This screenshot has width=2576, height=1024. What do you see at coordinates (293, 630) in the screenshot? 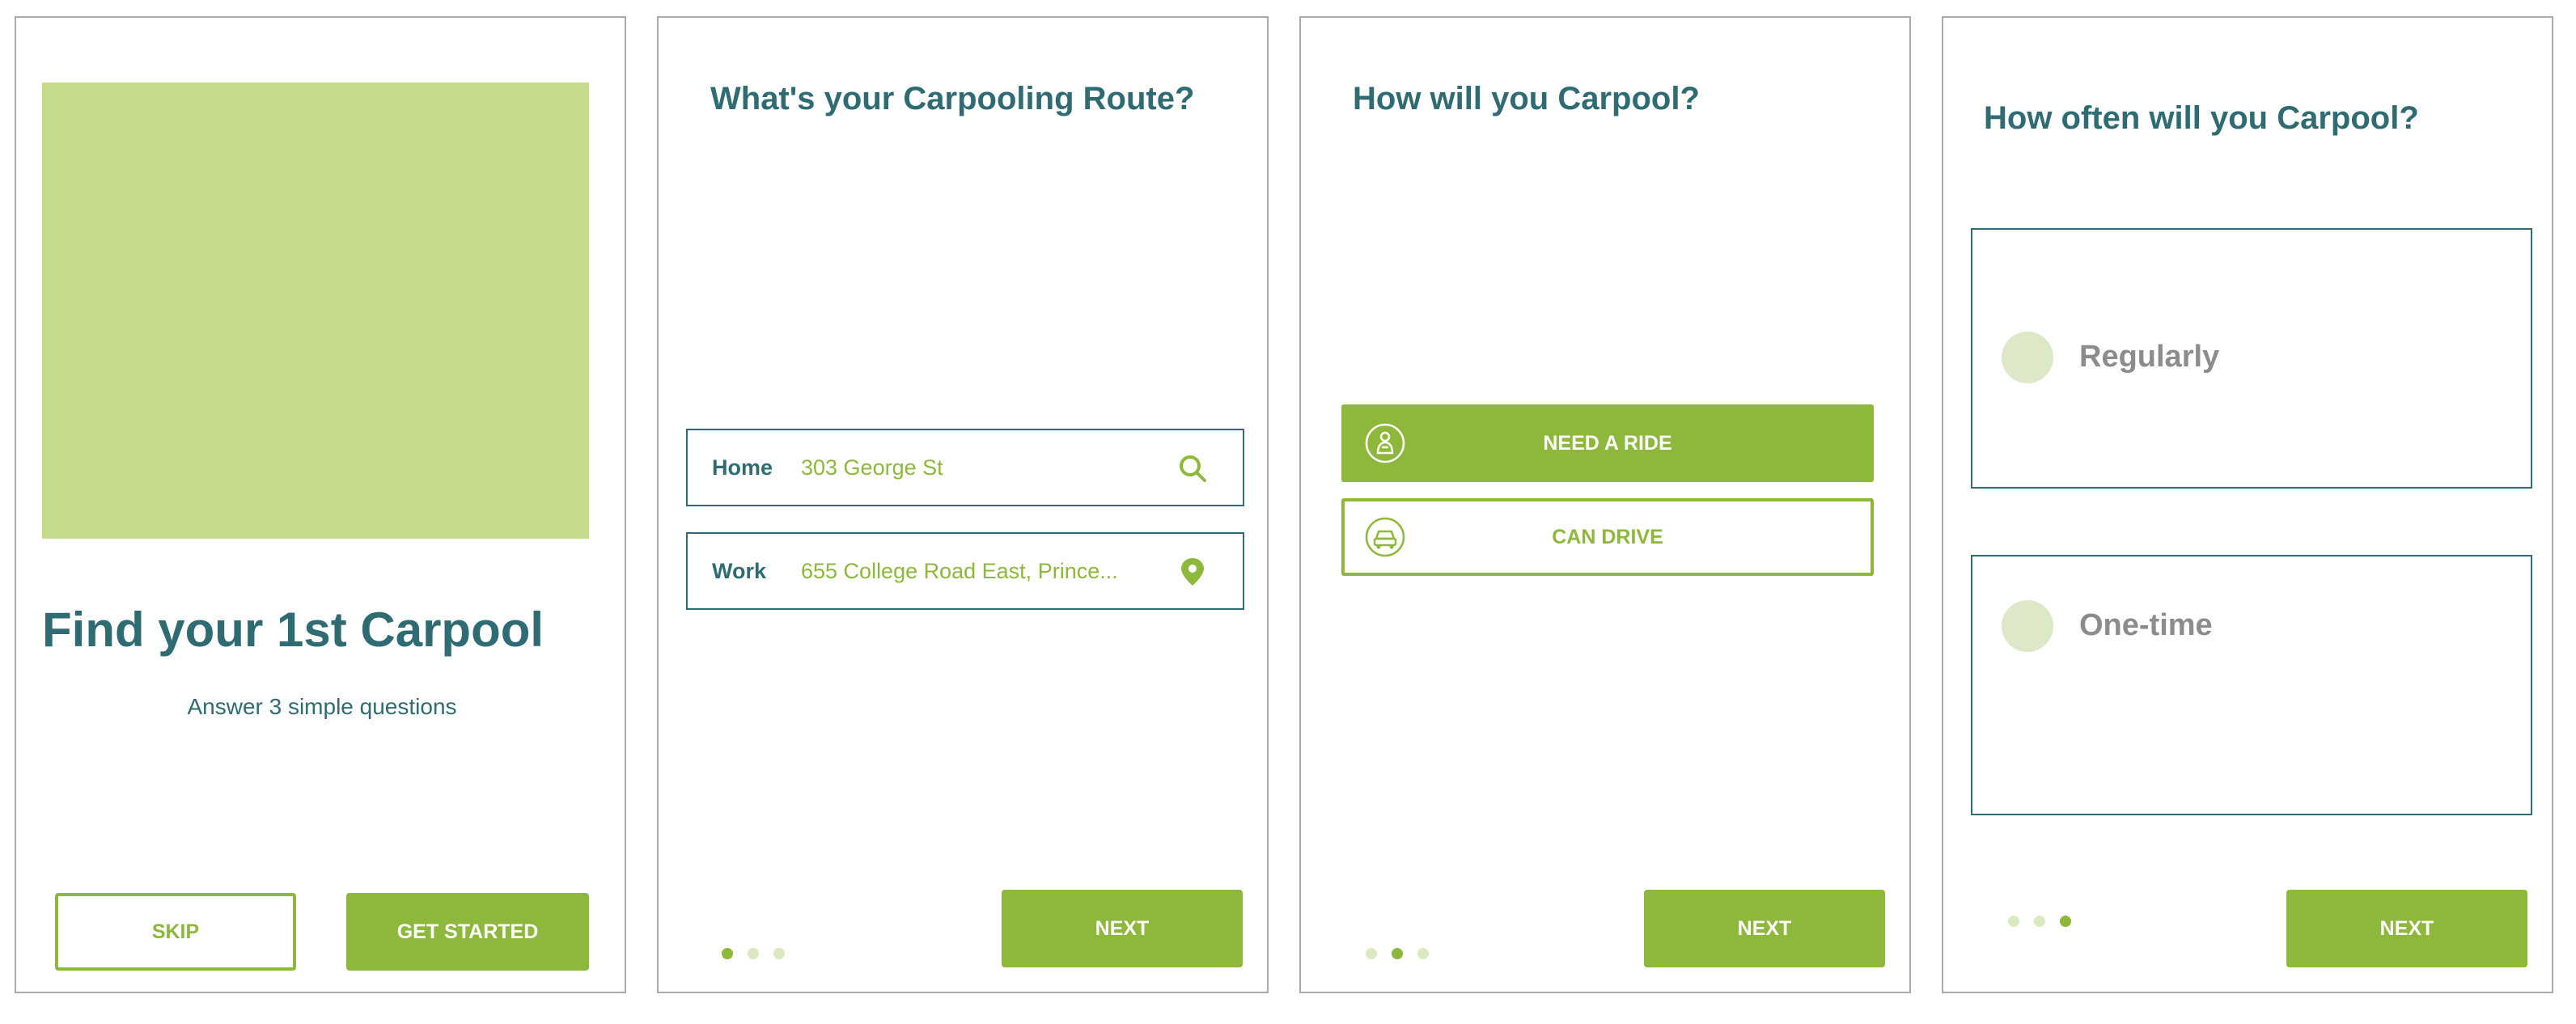
I see `welcome-title: Find your 1st Carpool` at bounding box center [293, 630].